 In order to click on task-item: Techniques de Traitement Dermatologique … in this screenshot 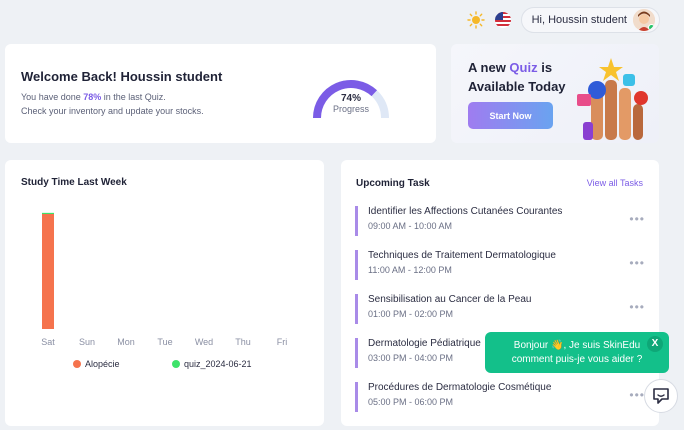, I will do `click(500, 265)`.